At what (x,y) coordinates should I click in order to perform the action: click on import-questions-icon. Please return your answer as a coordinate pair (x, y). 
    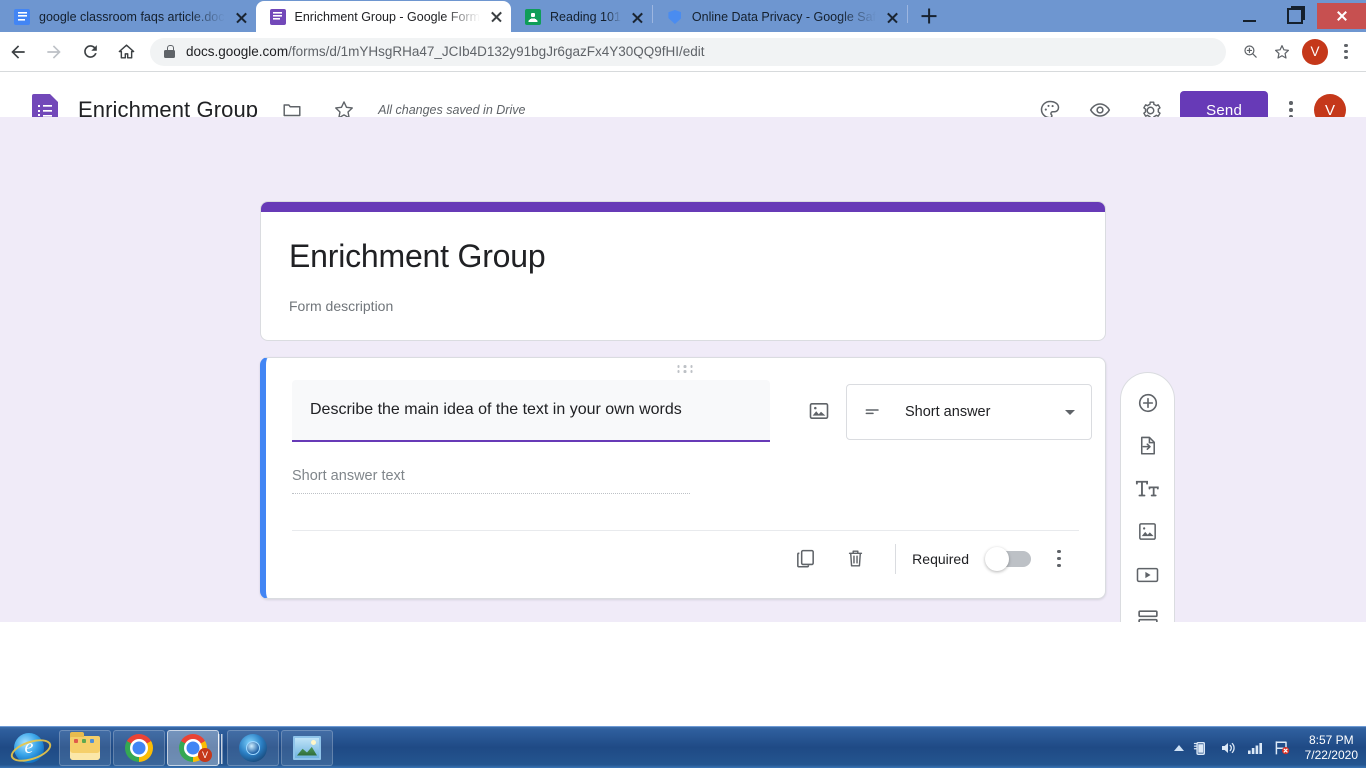
    Looking at the image, I should click on (1148, 445).